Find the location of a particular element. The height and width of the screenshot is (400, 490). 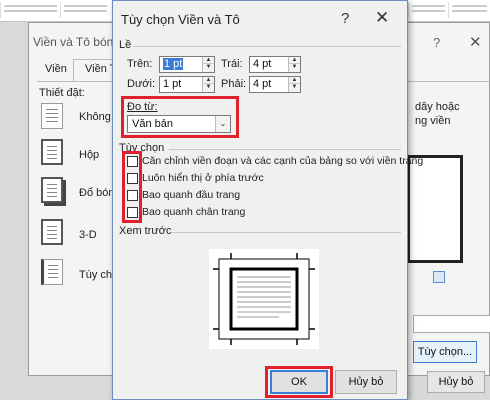

close-icon: ✕ is located at coordinates (382, 18).